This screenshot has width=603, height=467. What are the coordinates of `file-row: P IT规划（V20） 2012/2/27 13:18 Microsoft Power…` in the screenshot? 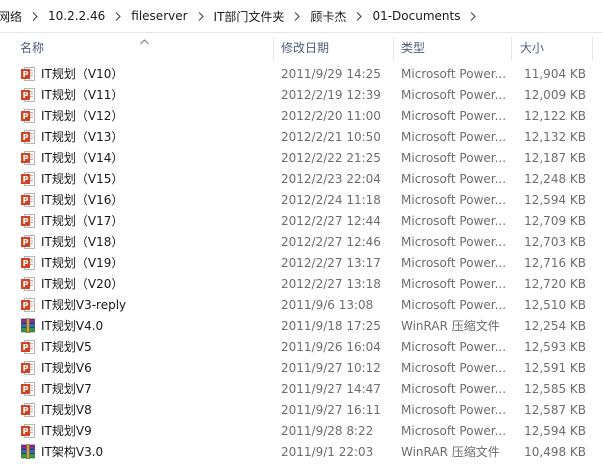 It's located at (301, 284).